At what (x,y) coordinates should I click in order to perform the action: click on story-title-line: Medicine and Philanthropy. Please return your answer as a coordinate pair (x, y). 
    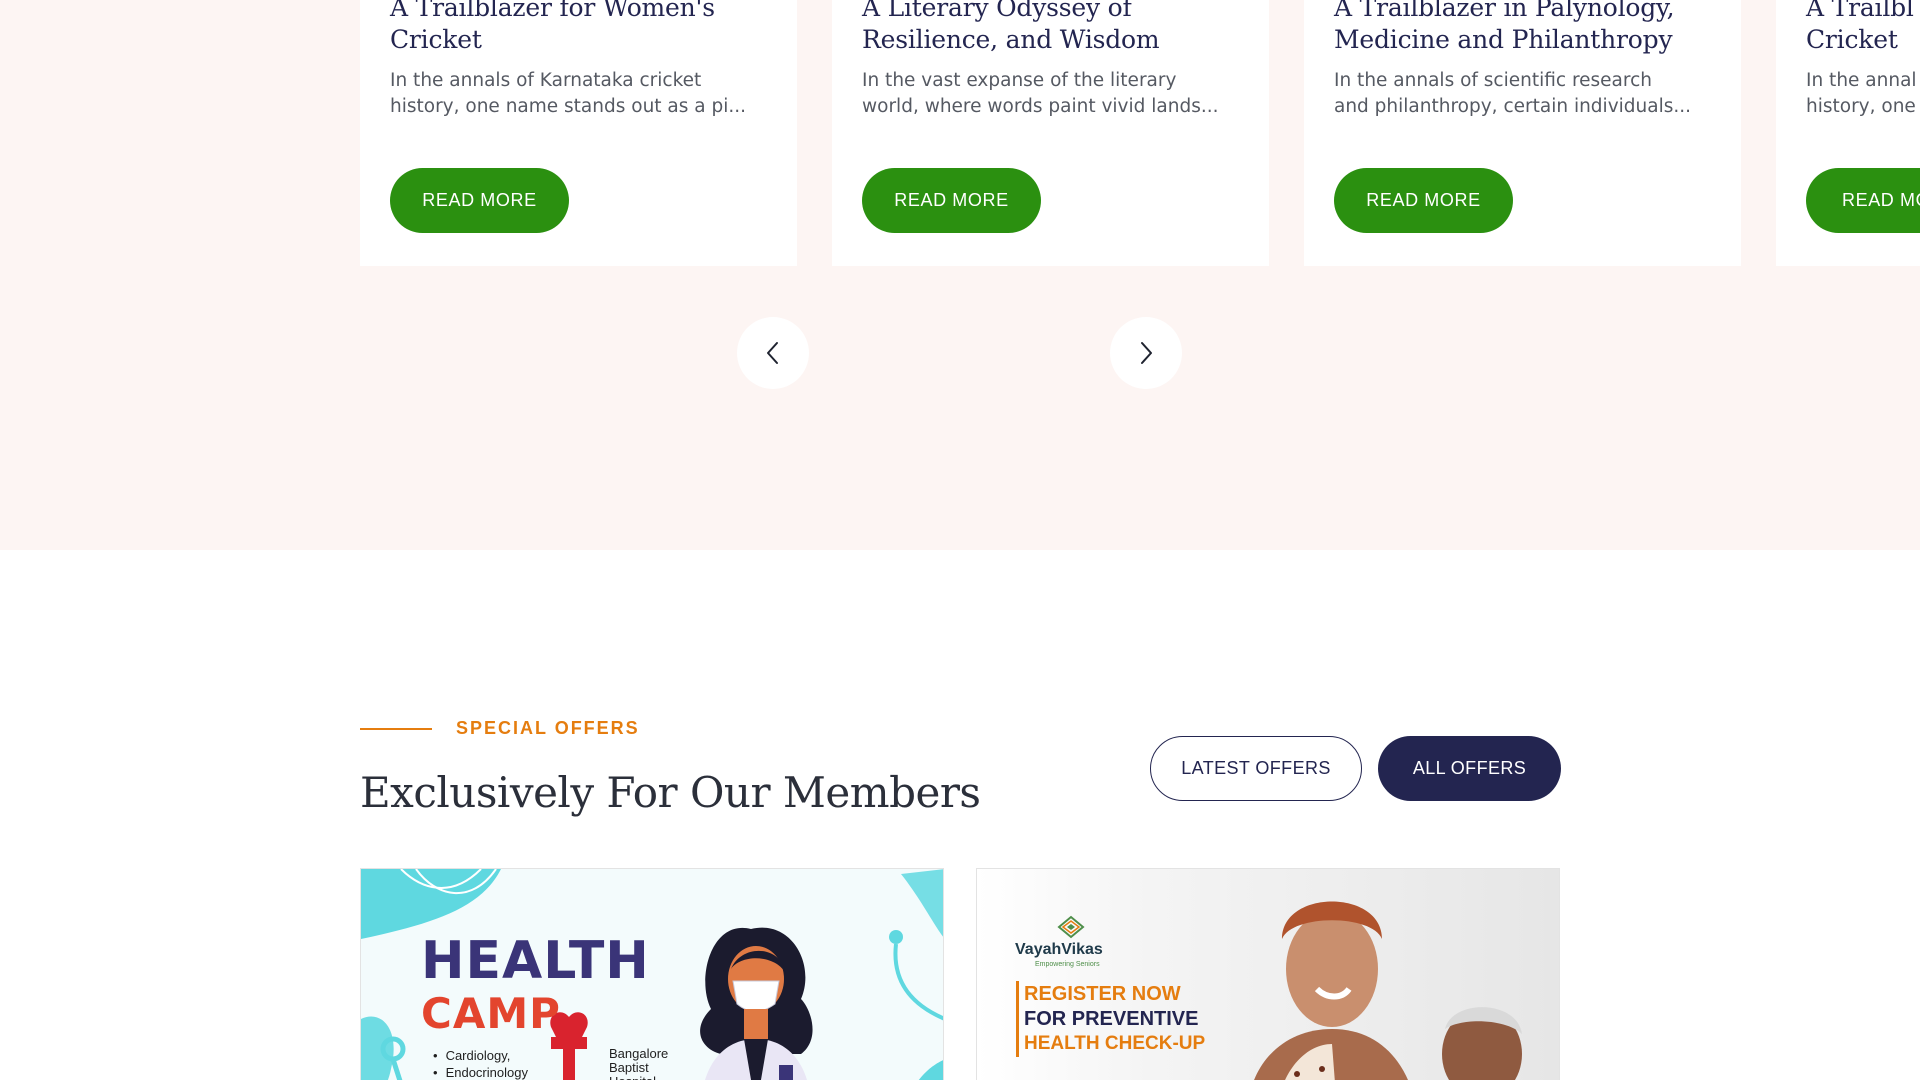
    Looking at the image, I should click on (1503, 39).